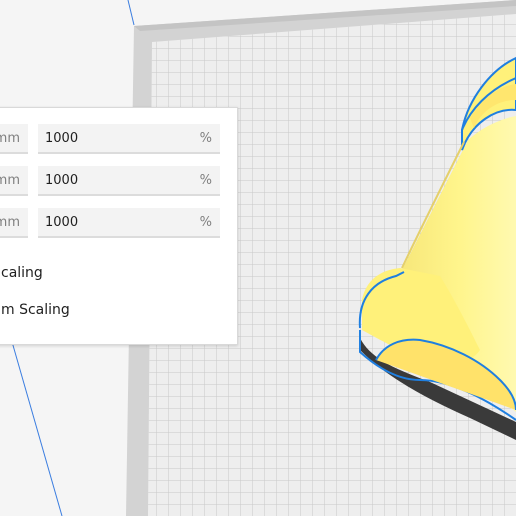  I want to click on scale-row-z: mm 1000 %, so click(118, 223).